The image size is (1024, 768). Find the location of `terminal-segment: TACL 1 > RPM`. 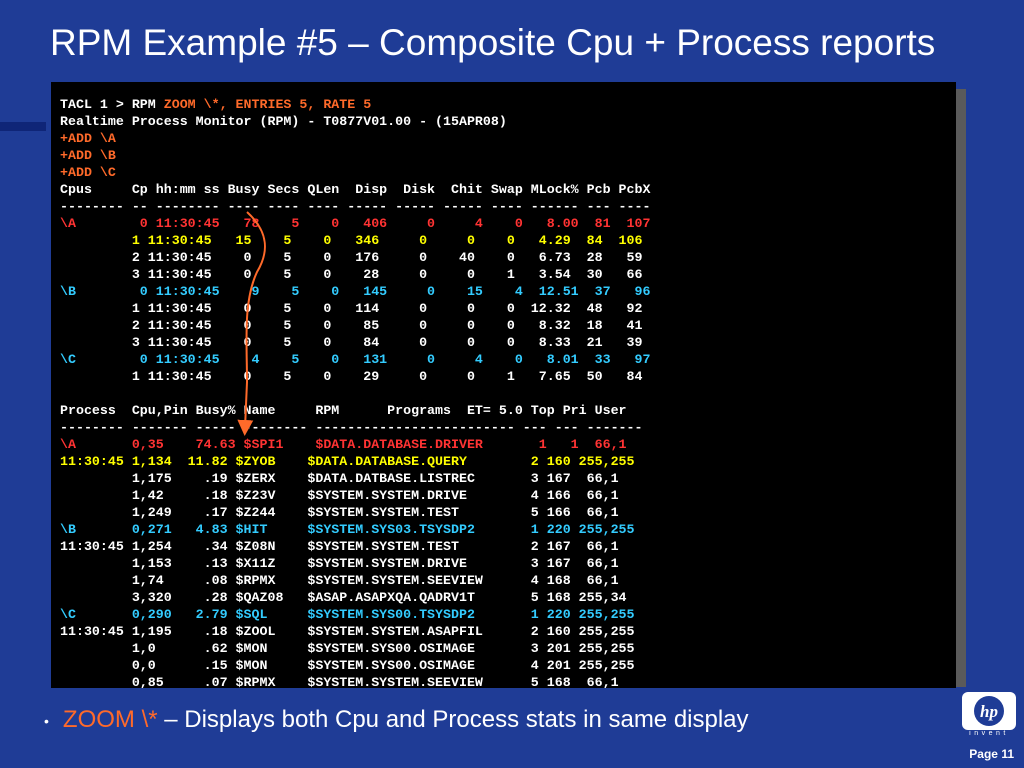

terminal-segment: TACL 1 > RPM is located at coordinates (112, 104).